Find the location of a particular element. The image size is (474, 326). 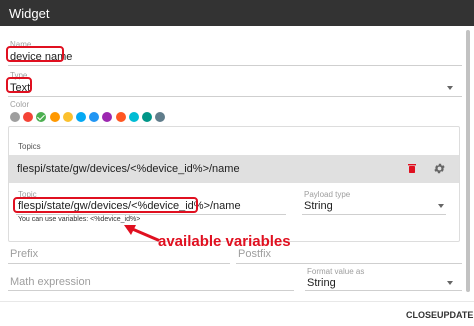

topics-header: Topics is located at coordinates (29, 146).